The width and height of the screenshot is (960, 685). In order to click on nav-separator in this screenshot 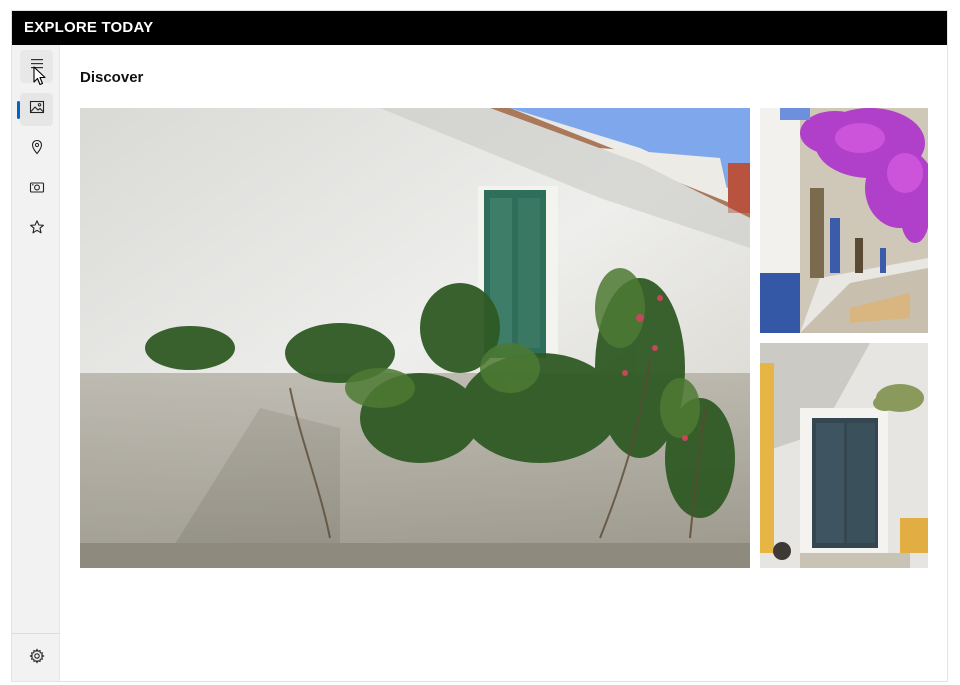, I will do `click(36, 633)`.